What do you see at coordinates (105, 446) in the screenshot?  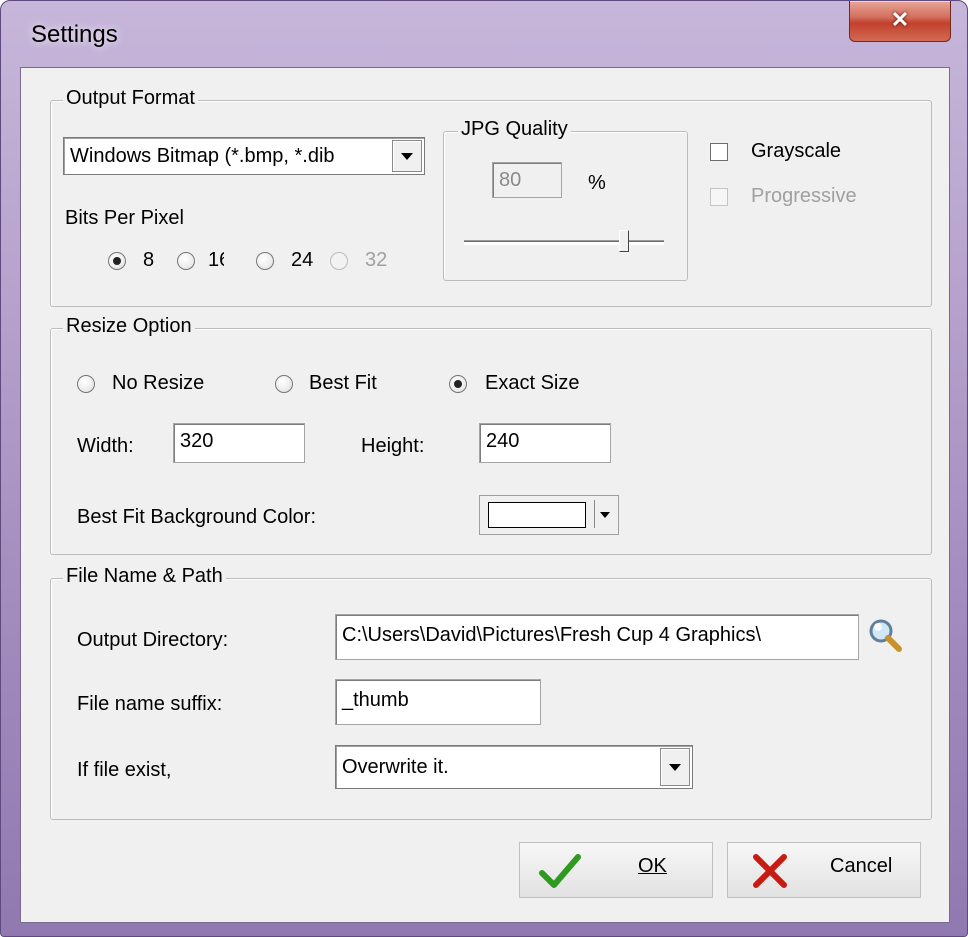 I see `width-label: Width:` at bounding box center [105, 446].